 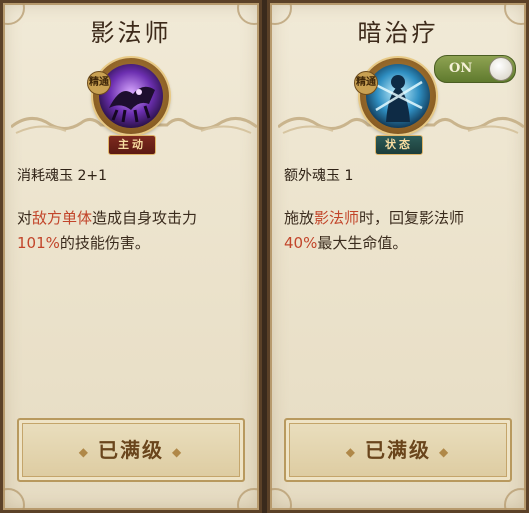 I want to click on auto-toggle: ON, so click(x=475, y=69).